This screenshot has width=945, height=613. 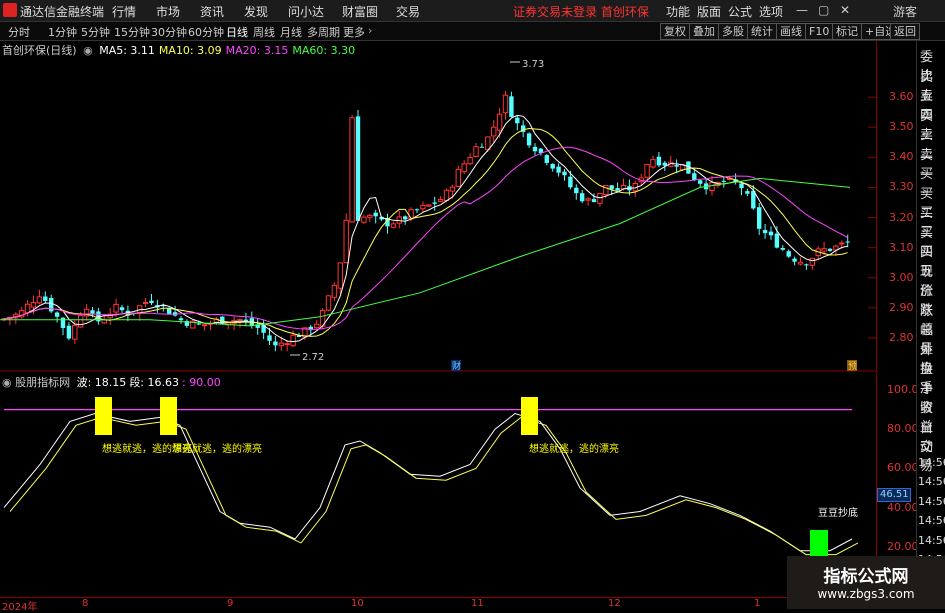 I want to click on guest-button: 游客, so click(x=905, y=11).